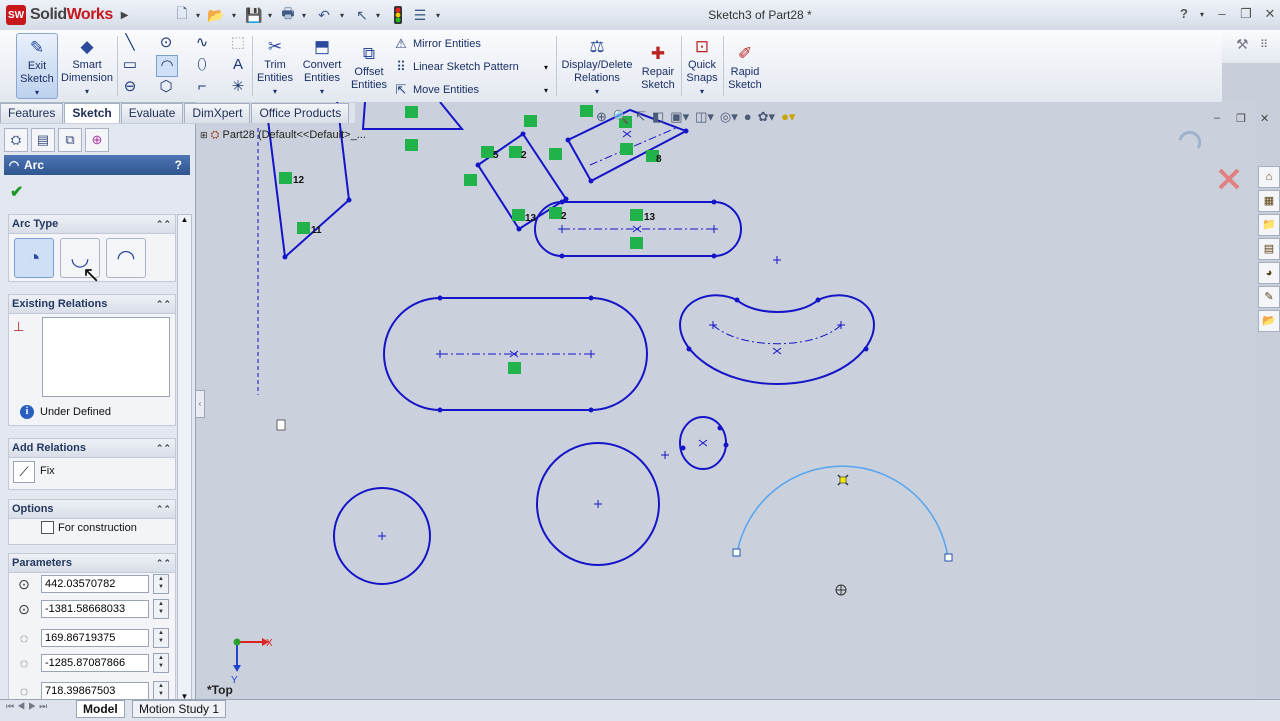 The image size is (1280, 721). Describe the element at coordinates (37, 66) in the screenshot. I see `exit-sketch-button: ✎ Exit Sketch ▾` at that location.